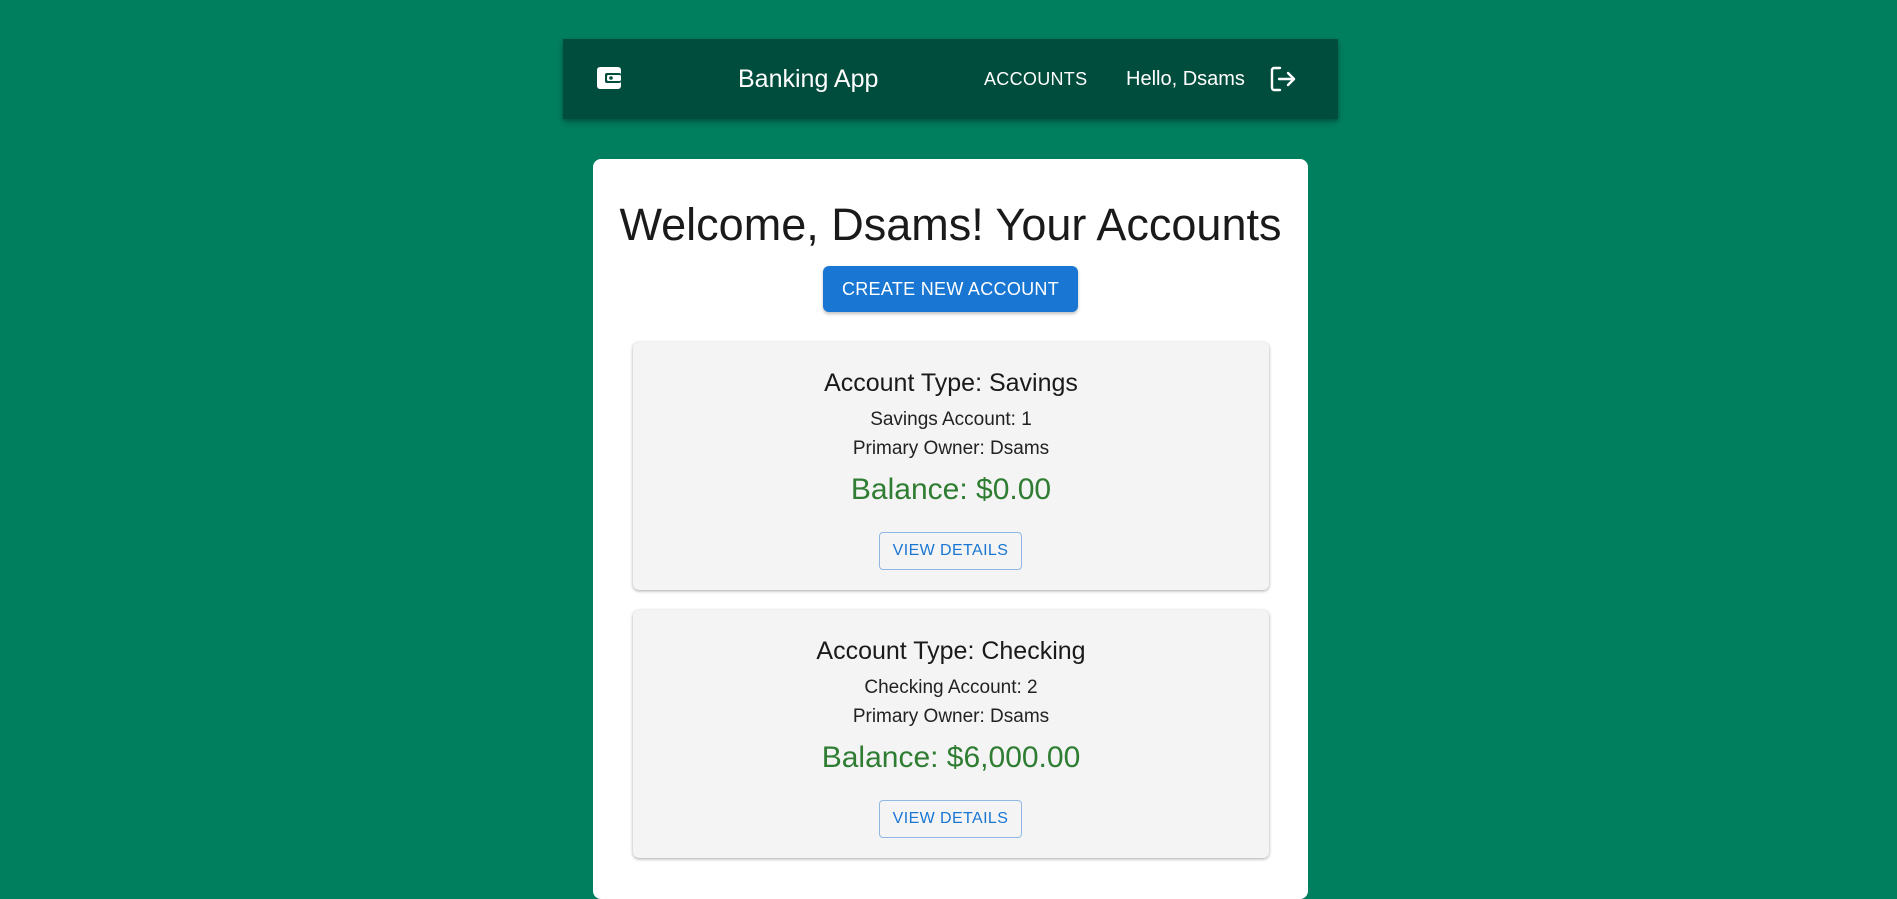 This screenshot has width=1897, height=899. I want to click on user-greeting: Hello, Dsams, so click(1185, 79).